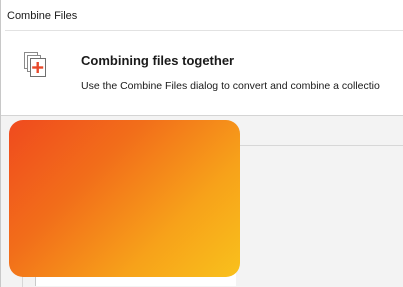  Describe the element at coordinates (63, 143) in the screenshot. I see `files-to-combine-label: Files to combine` at that location.